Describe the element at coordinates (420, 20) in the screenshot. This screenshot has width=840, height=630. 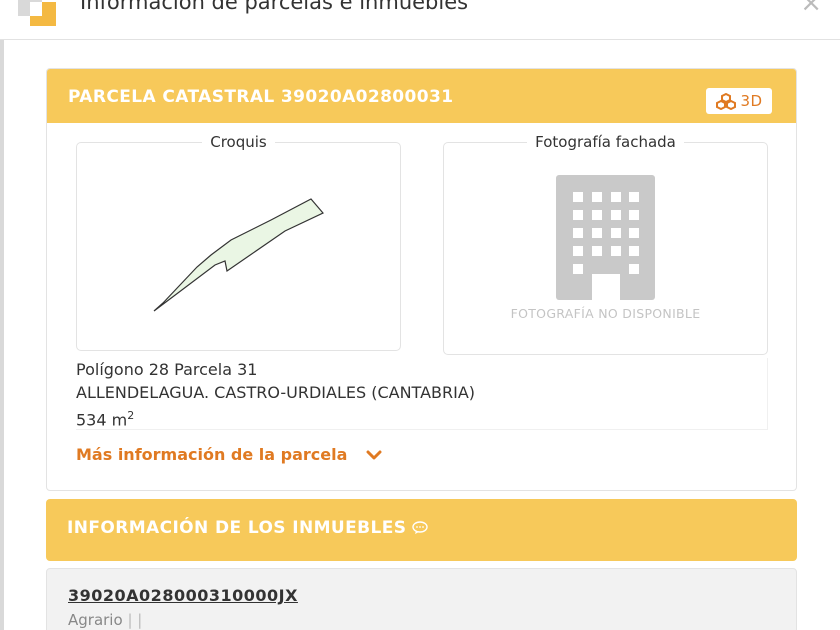
I see `modal-header: Información de parcelas e inmuebles ×` at that location.